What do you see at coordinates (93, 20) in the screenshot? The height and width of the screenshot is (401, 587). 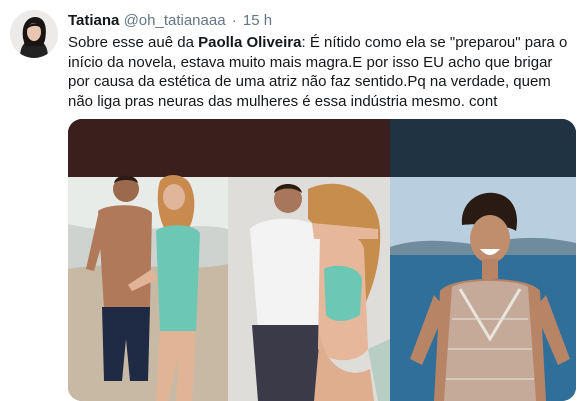 I see `author-name: Tatiana` at bounding box center [93, 20].